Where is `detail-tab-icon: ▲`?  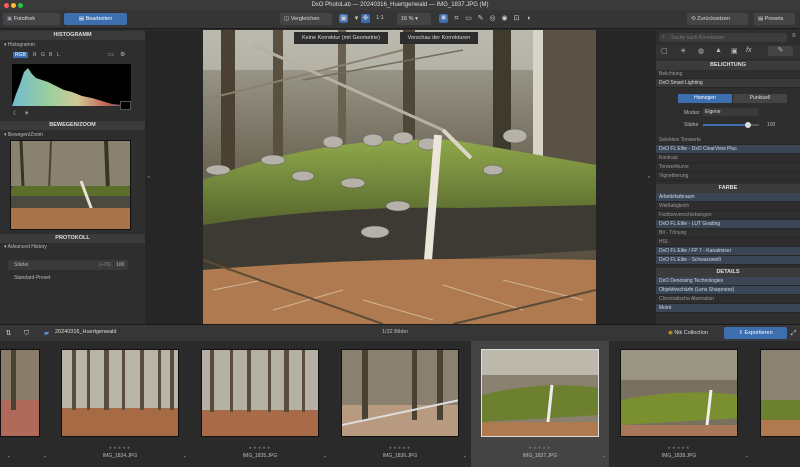
detail-tab-icon: ▲ is located at coordinates (718, 50).